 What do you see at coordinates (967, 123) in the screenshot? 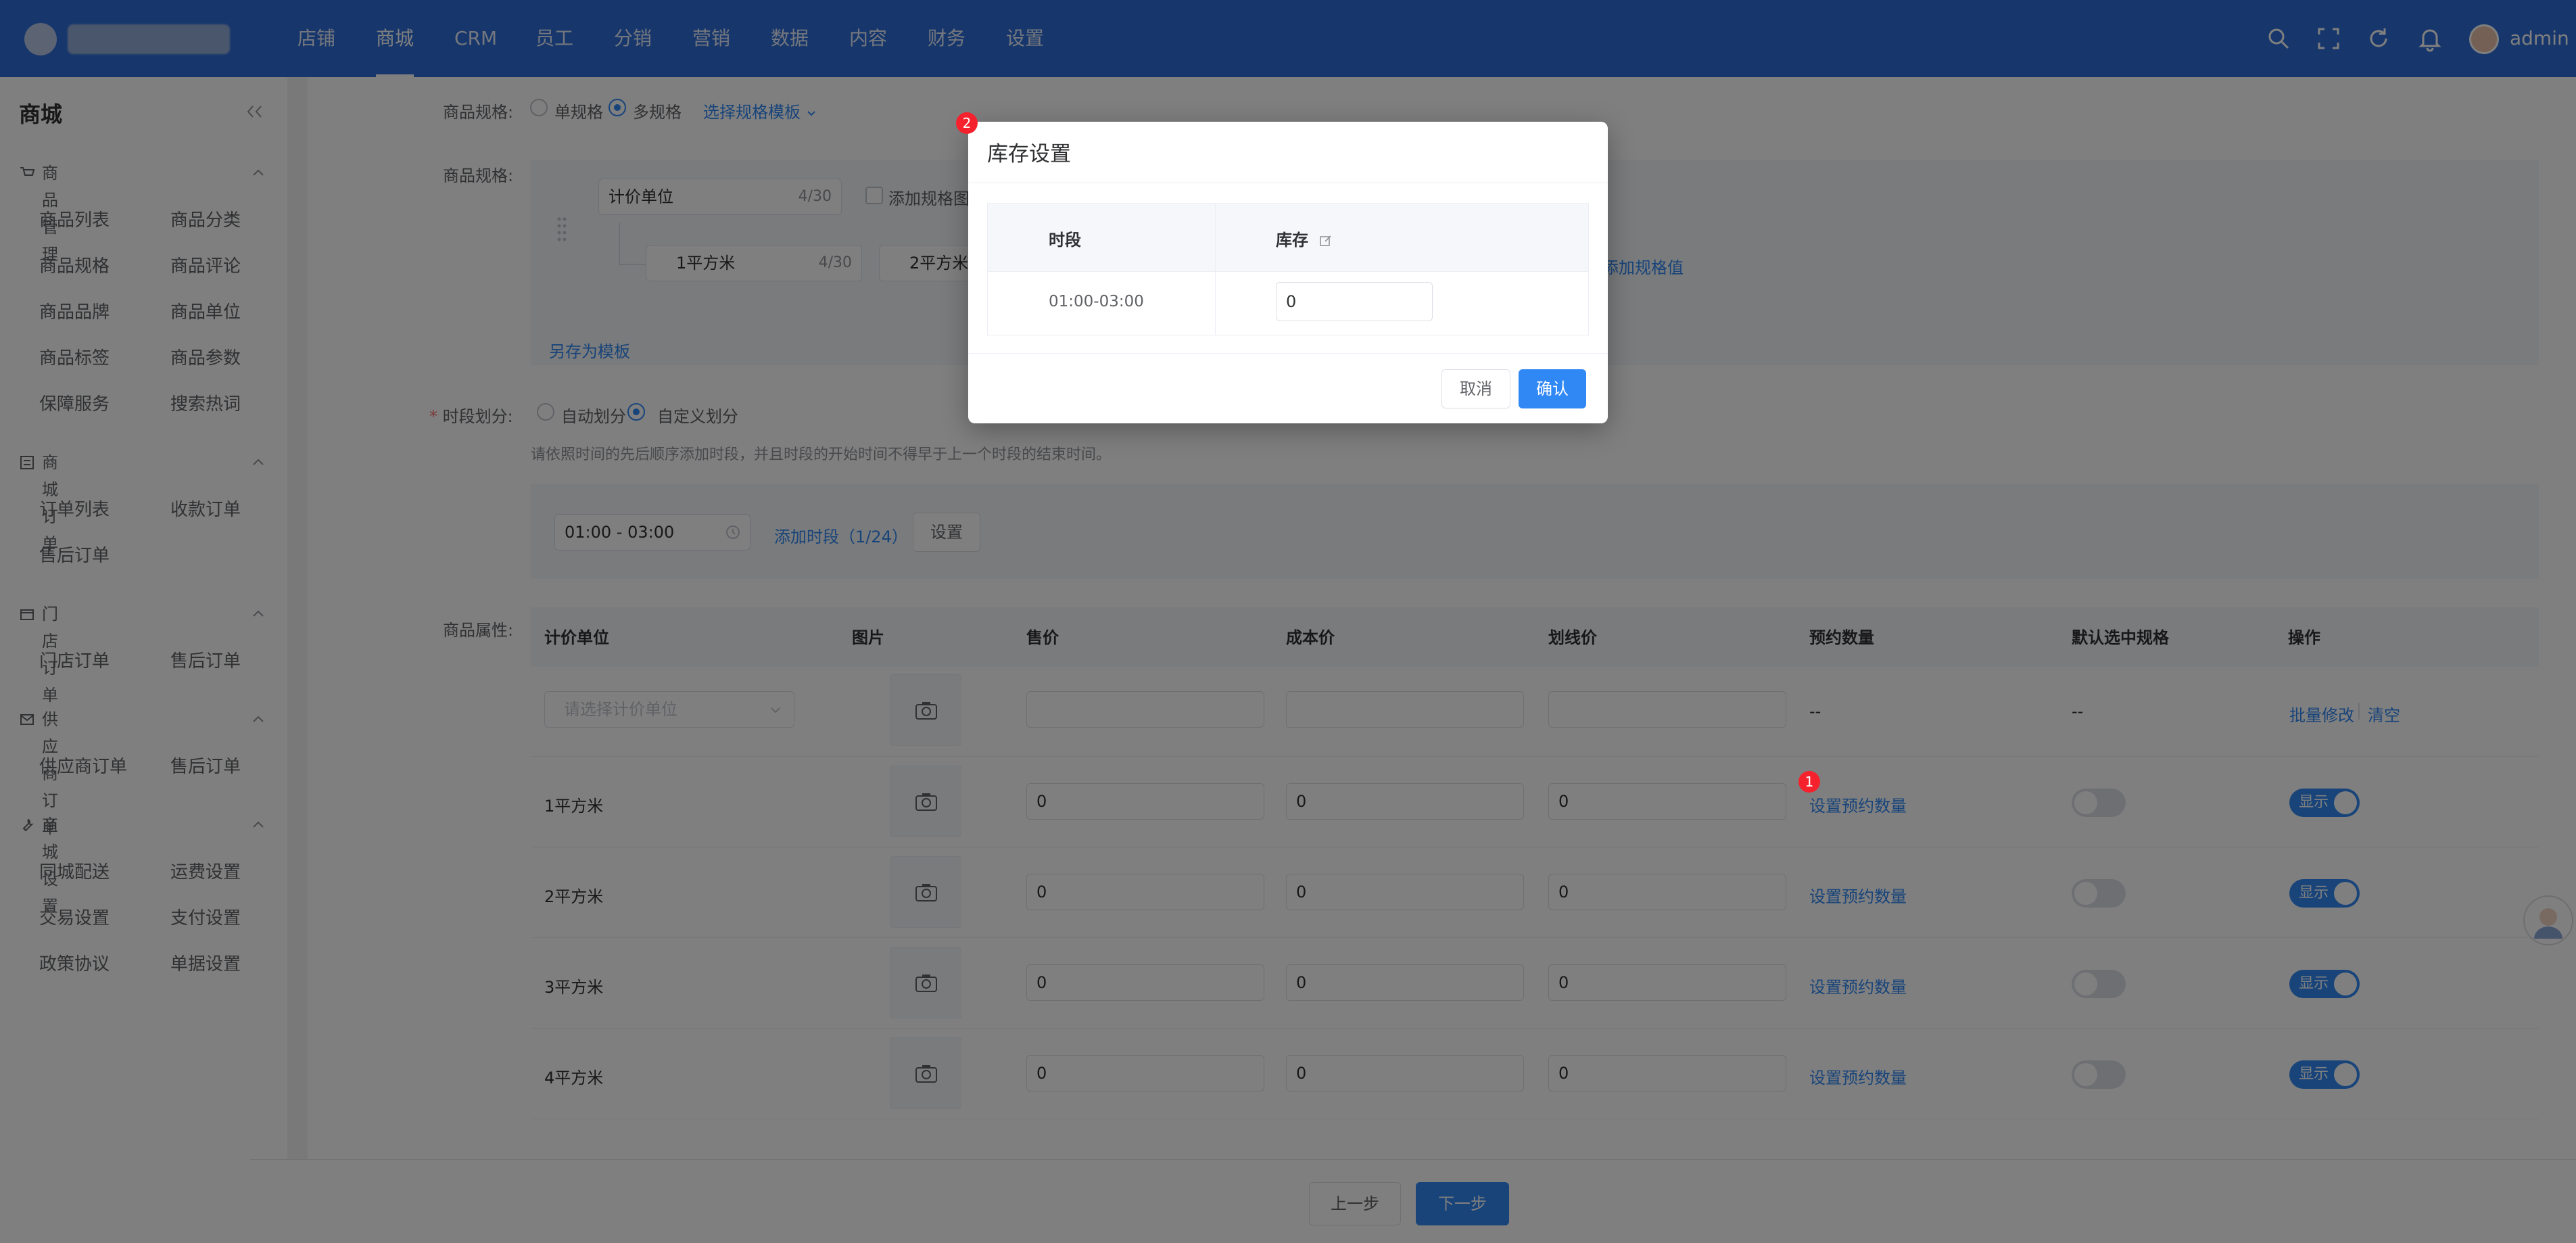
I see `step-badge-2: 2` at bounding box center [967, 123].